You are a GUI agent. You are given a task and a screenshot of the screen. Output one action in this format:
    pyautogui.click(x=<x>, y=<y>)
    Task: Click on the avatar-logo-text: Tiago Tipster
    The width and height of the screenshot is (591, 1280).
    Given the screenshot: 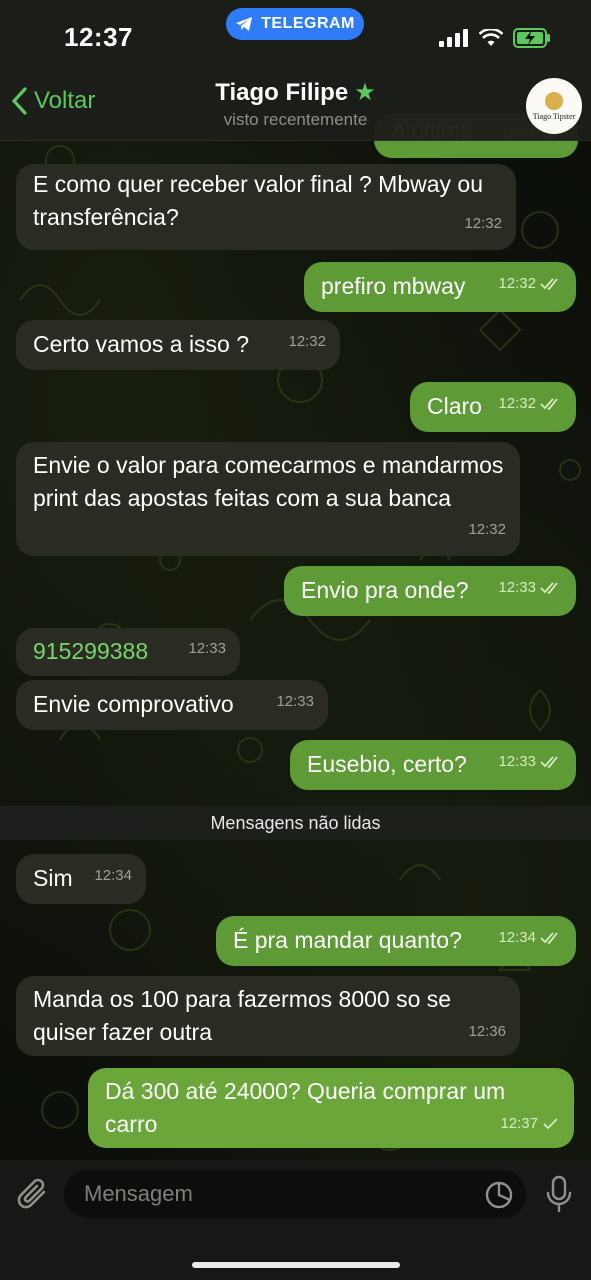 What is the action you would take?
    pyautogui.click(x=554, y=116)
    